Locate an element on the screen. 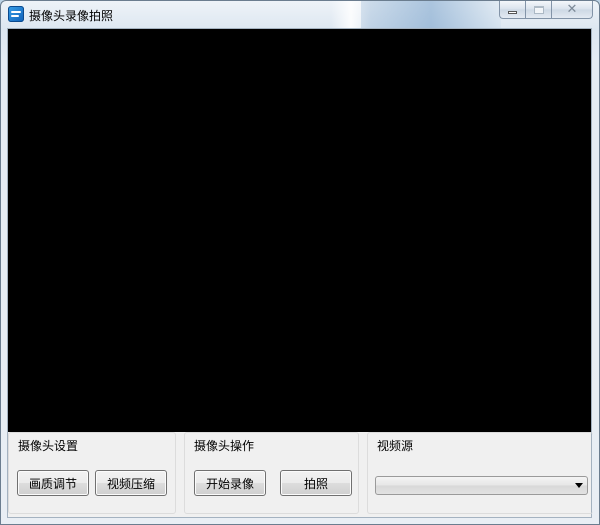  take-photo-button: 拍照 is located at coordinates (316, 483).